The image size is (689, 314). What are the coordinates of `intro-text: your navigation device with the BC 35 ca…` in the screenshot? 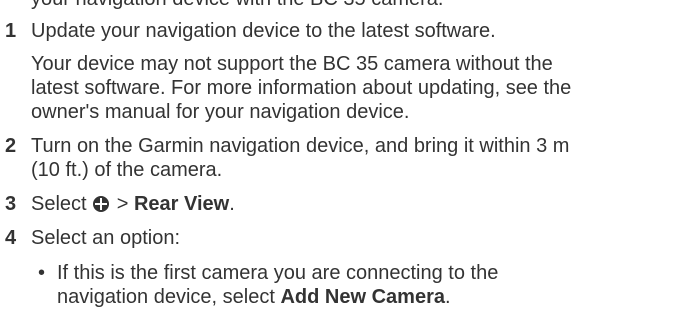 It's located at (360, 5).